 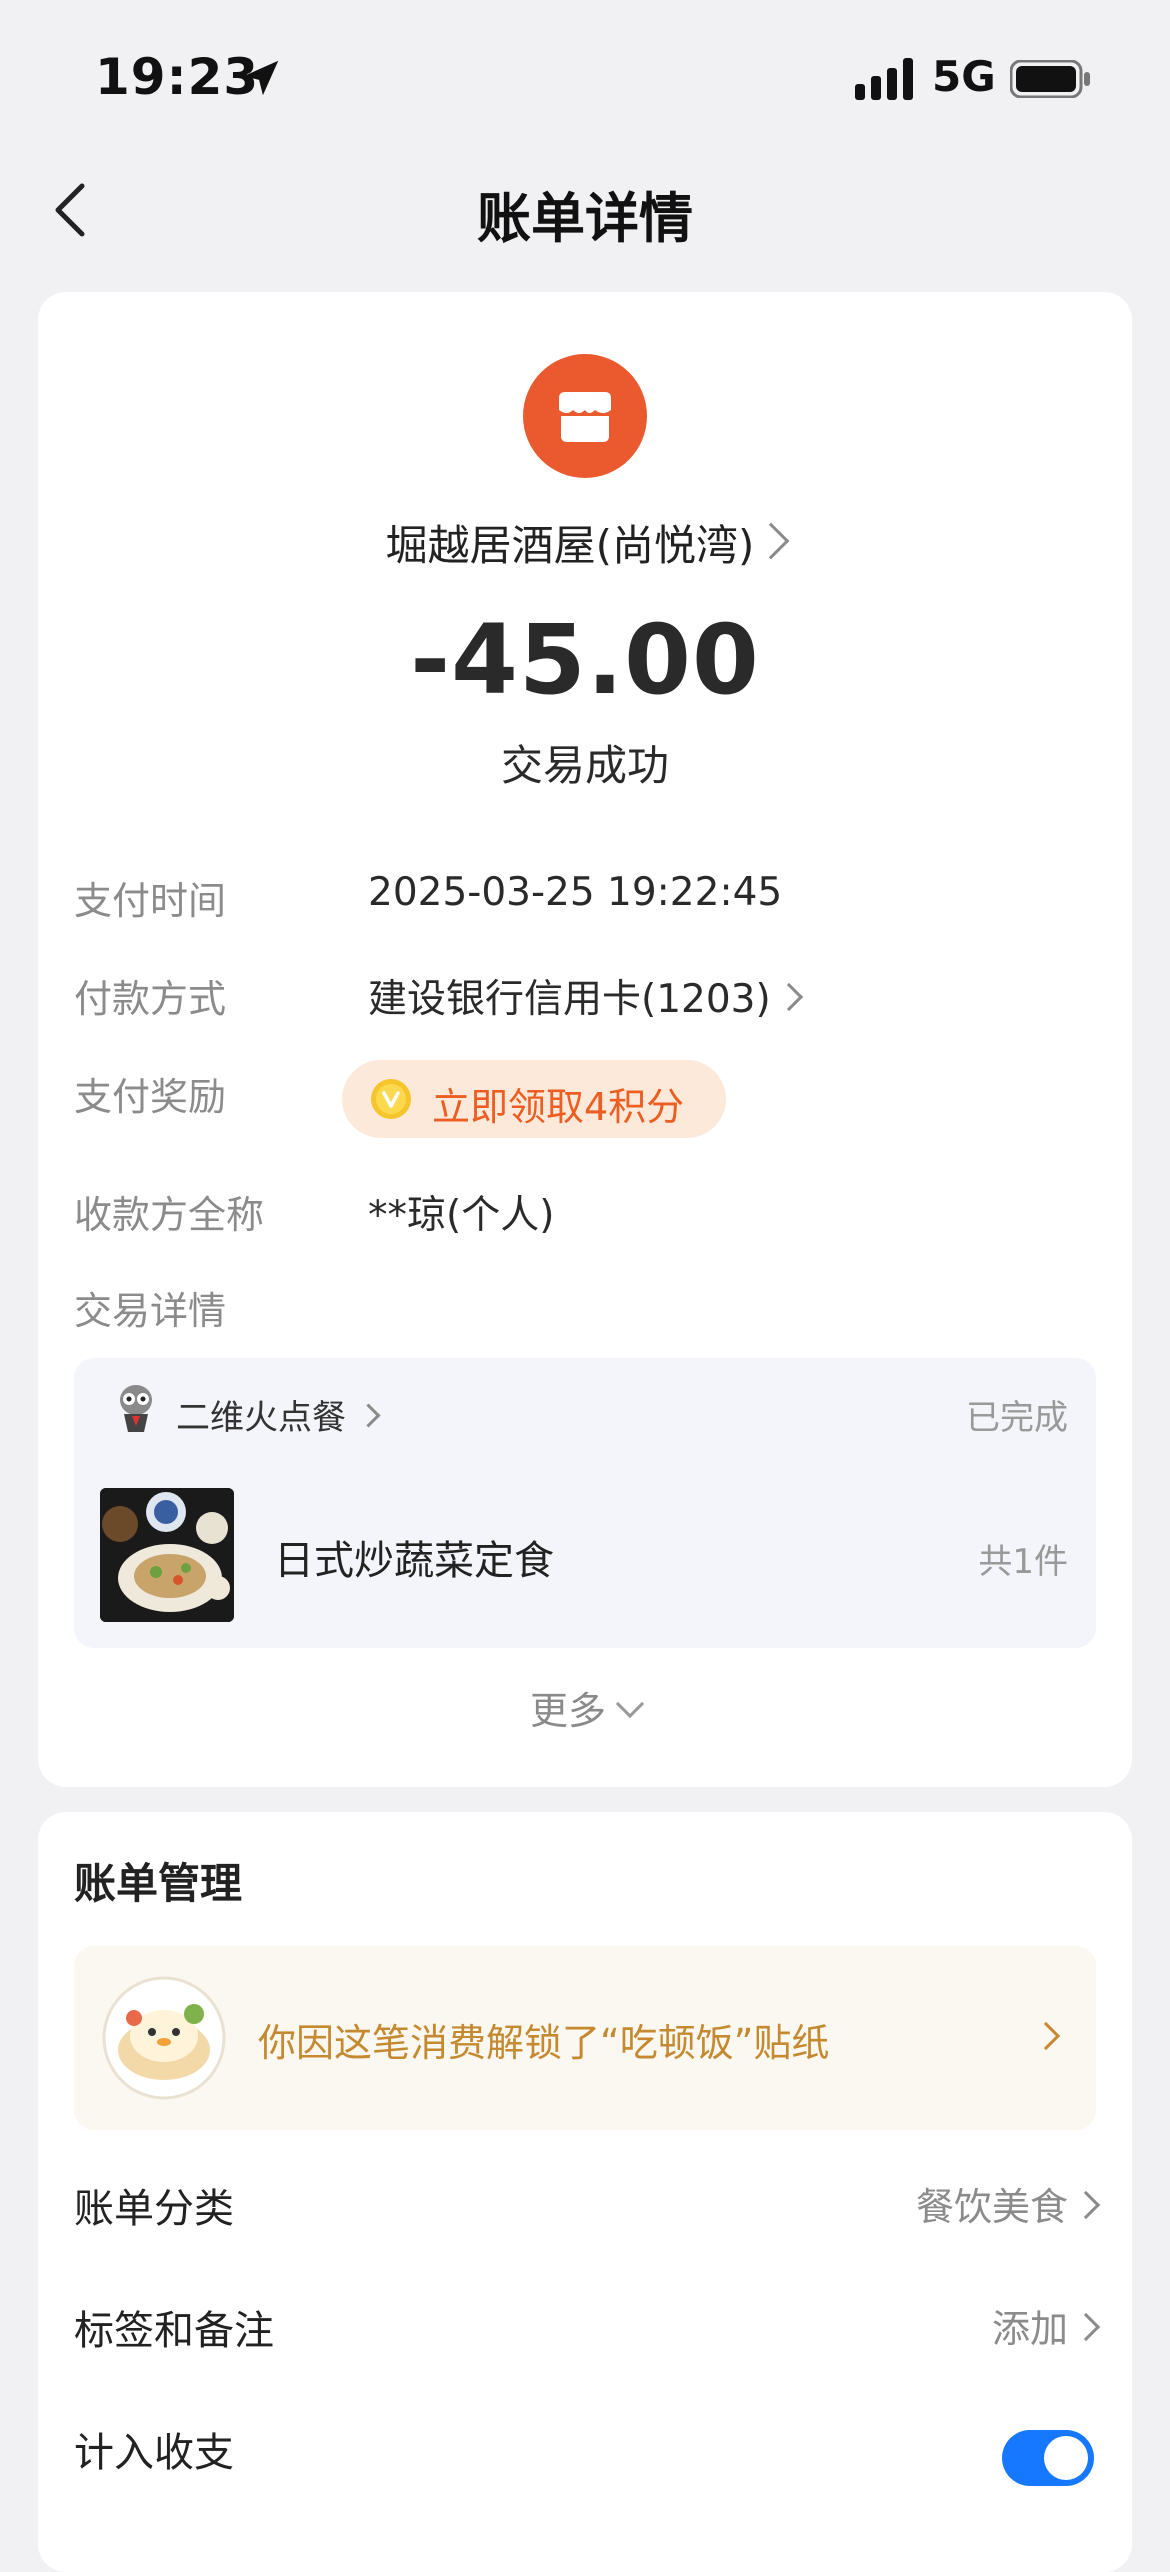 What do you see at coordinates (154, 2209) in the screenshot?
I see `category-label: 账单分类` at bounding box center [154, 2209].